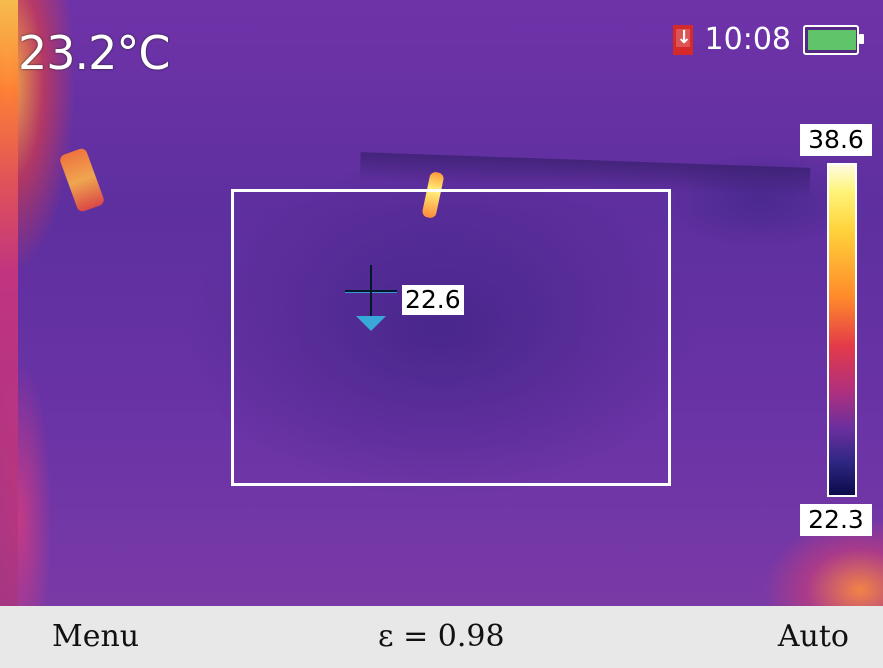 Image resolution: width=883 pixels, height=668 pixels. Describe the element at coordinates (371, 323) in the screenshot. I see `min-temp-marker-icon` at that location.